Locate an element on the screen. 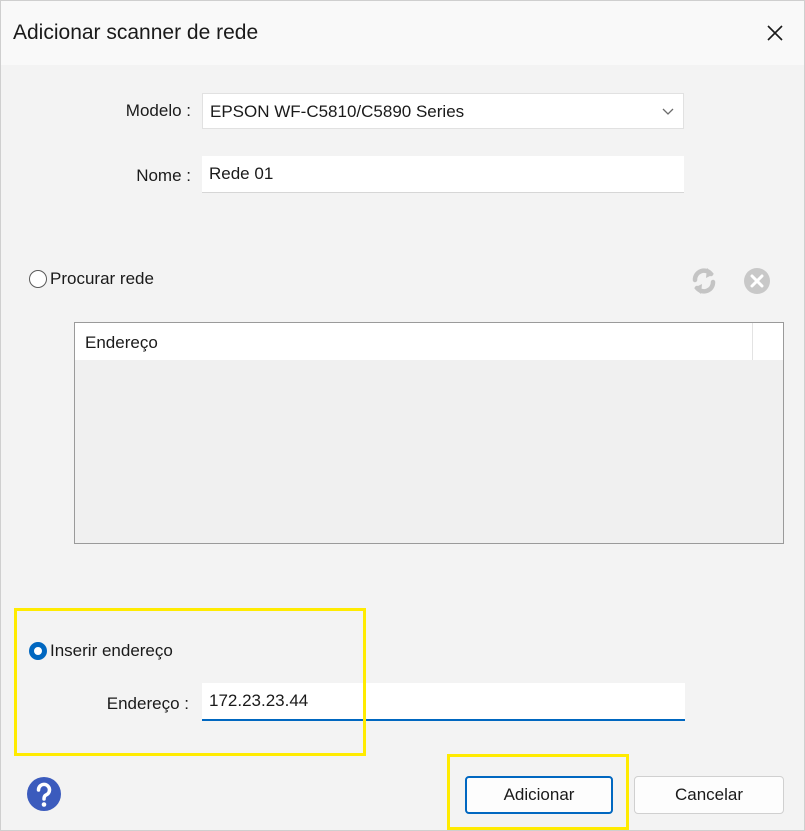 Image resolution: width=805 pixels, height=831 pixels. enter-address-label: Inserir endereço is located at coordinates (111, 650).